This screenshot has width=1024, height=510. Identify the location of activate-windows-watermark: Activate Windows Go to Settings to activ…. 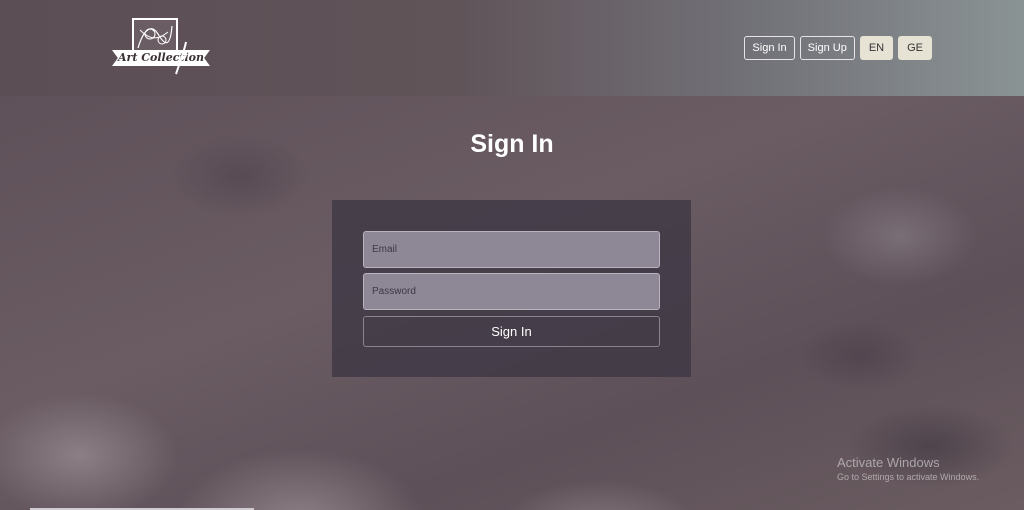
(908, 468).